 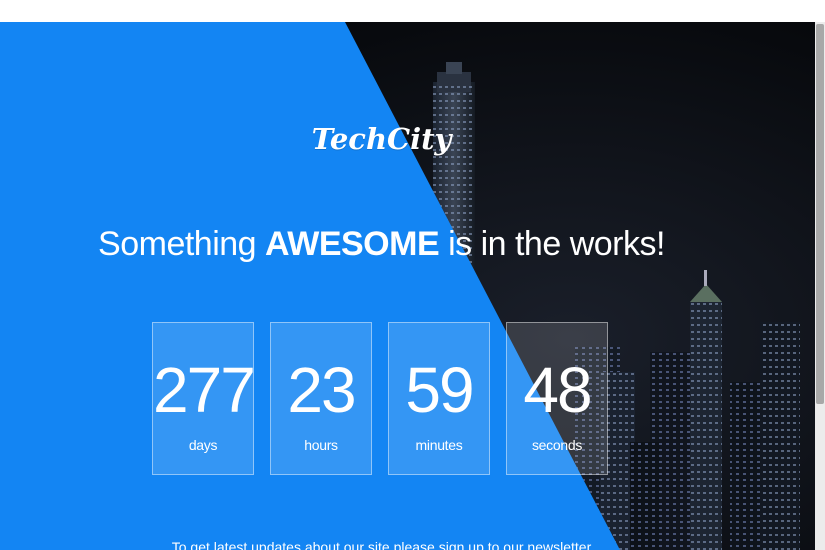 I want to click on countdown-days-label: days, so click(x=203, y=445).